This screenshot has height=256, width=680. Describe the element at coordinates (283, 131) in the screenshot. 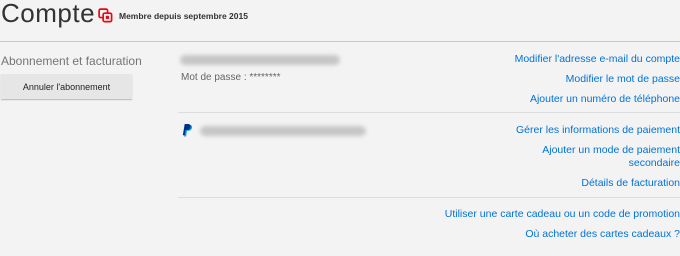

I see `paypal-account-redacted` at that location.